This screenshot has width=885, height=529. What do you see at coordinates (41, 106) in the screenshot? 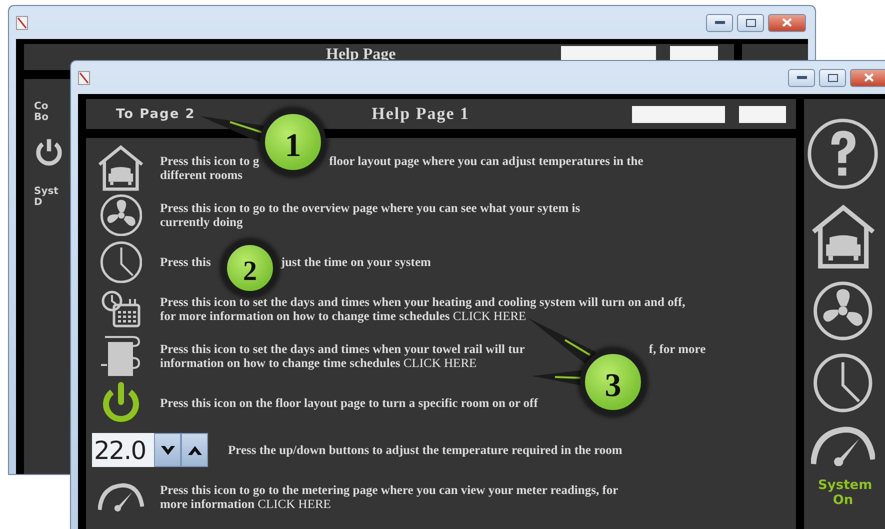
I see `side-label: Co` at bounding box center [41, 106].